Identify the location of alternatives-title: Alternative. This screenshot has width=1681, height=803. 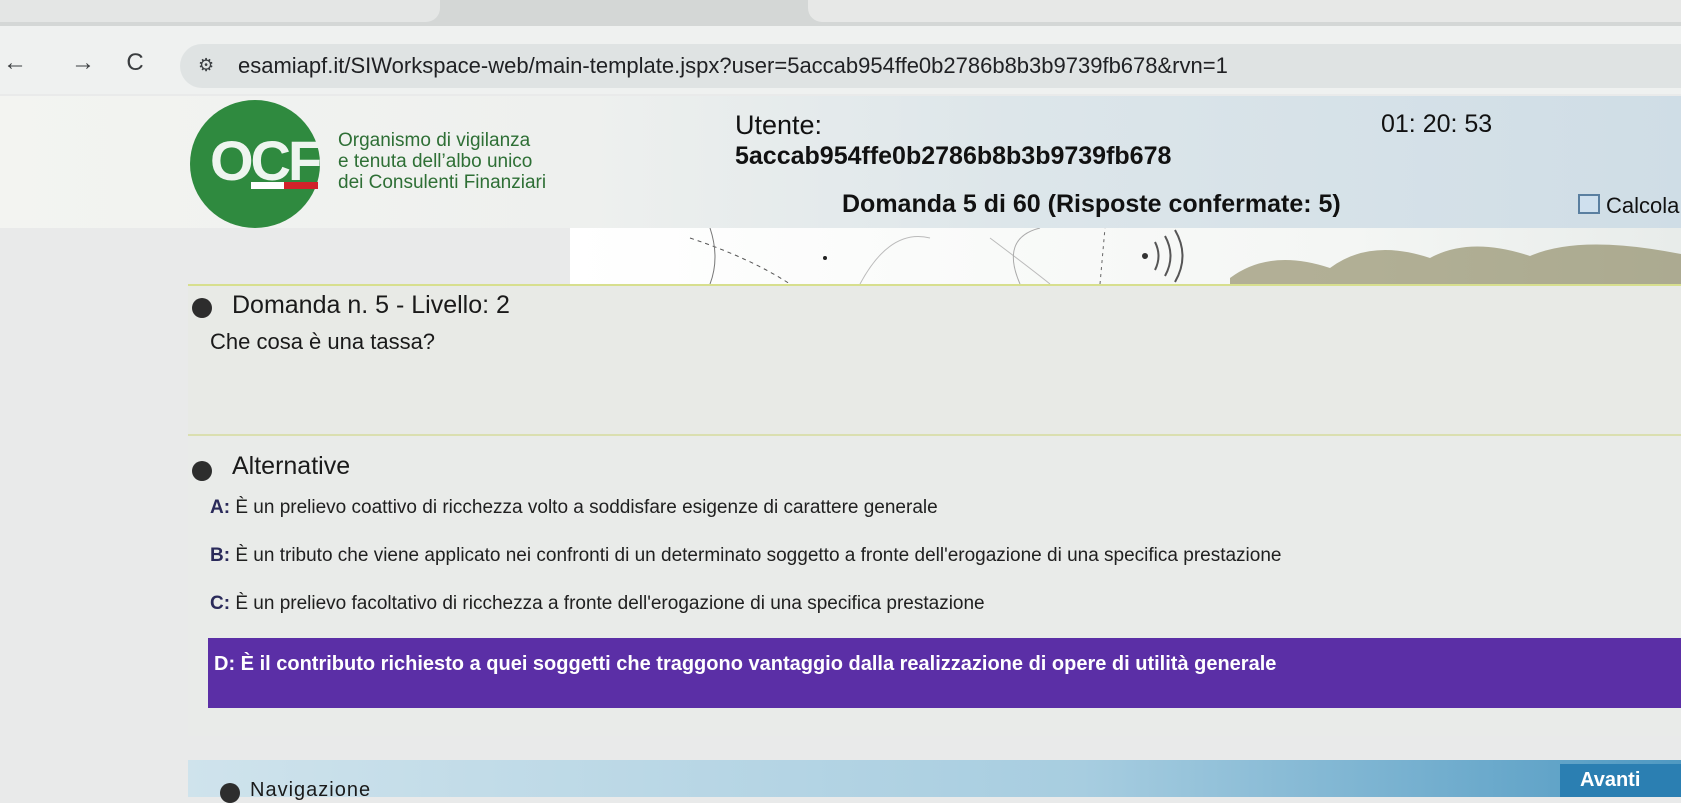
(291, 466).